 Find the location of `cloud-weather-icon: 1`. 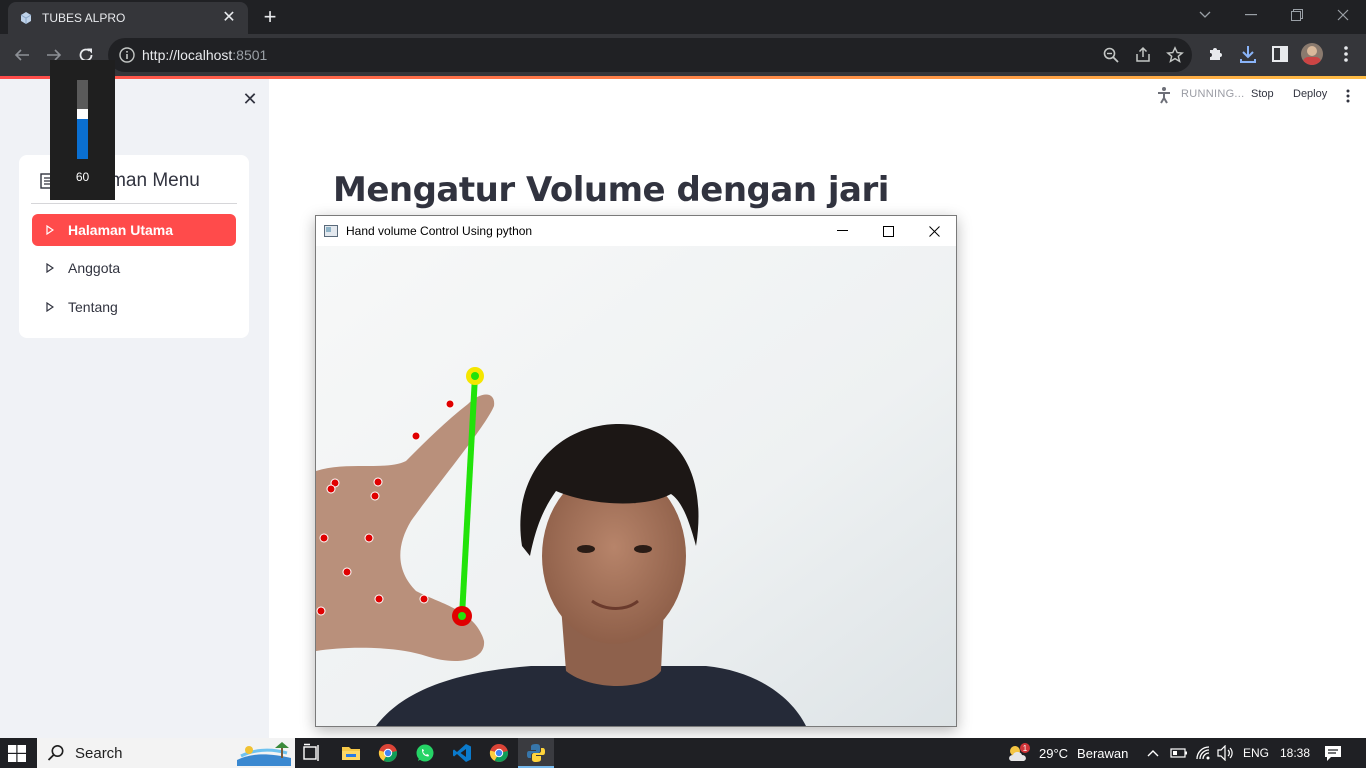

cloud-weather-icon: 1 is located at coordinates (1019, 752).